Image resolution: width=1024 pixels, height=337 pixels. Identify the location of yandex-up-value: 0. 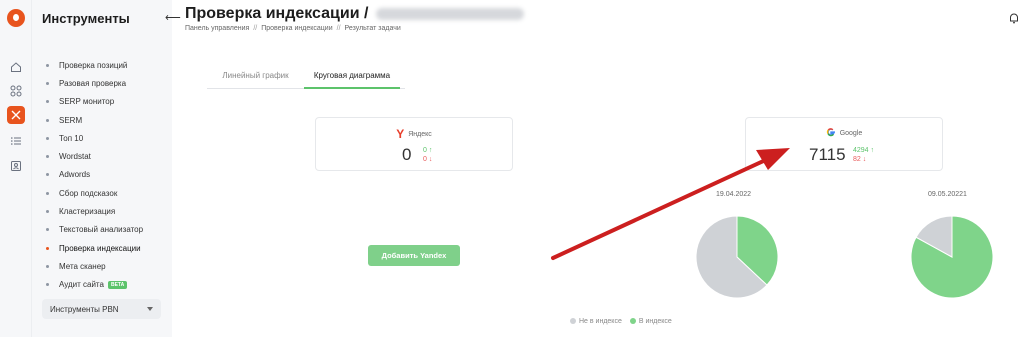
(425, 150).